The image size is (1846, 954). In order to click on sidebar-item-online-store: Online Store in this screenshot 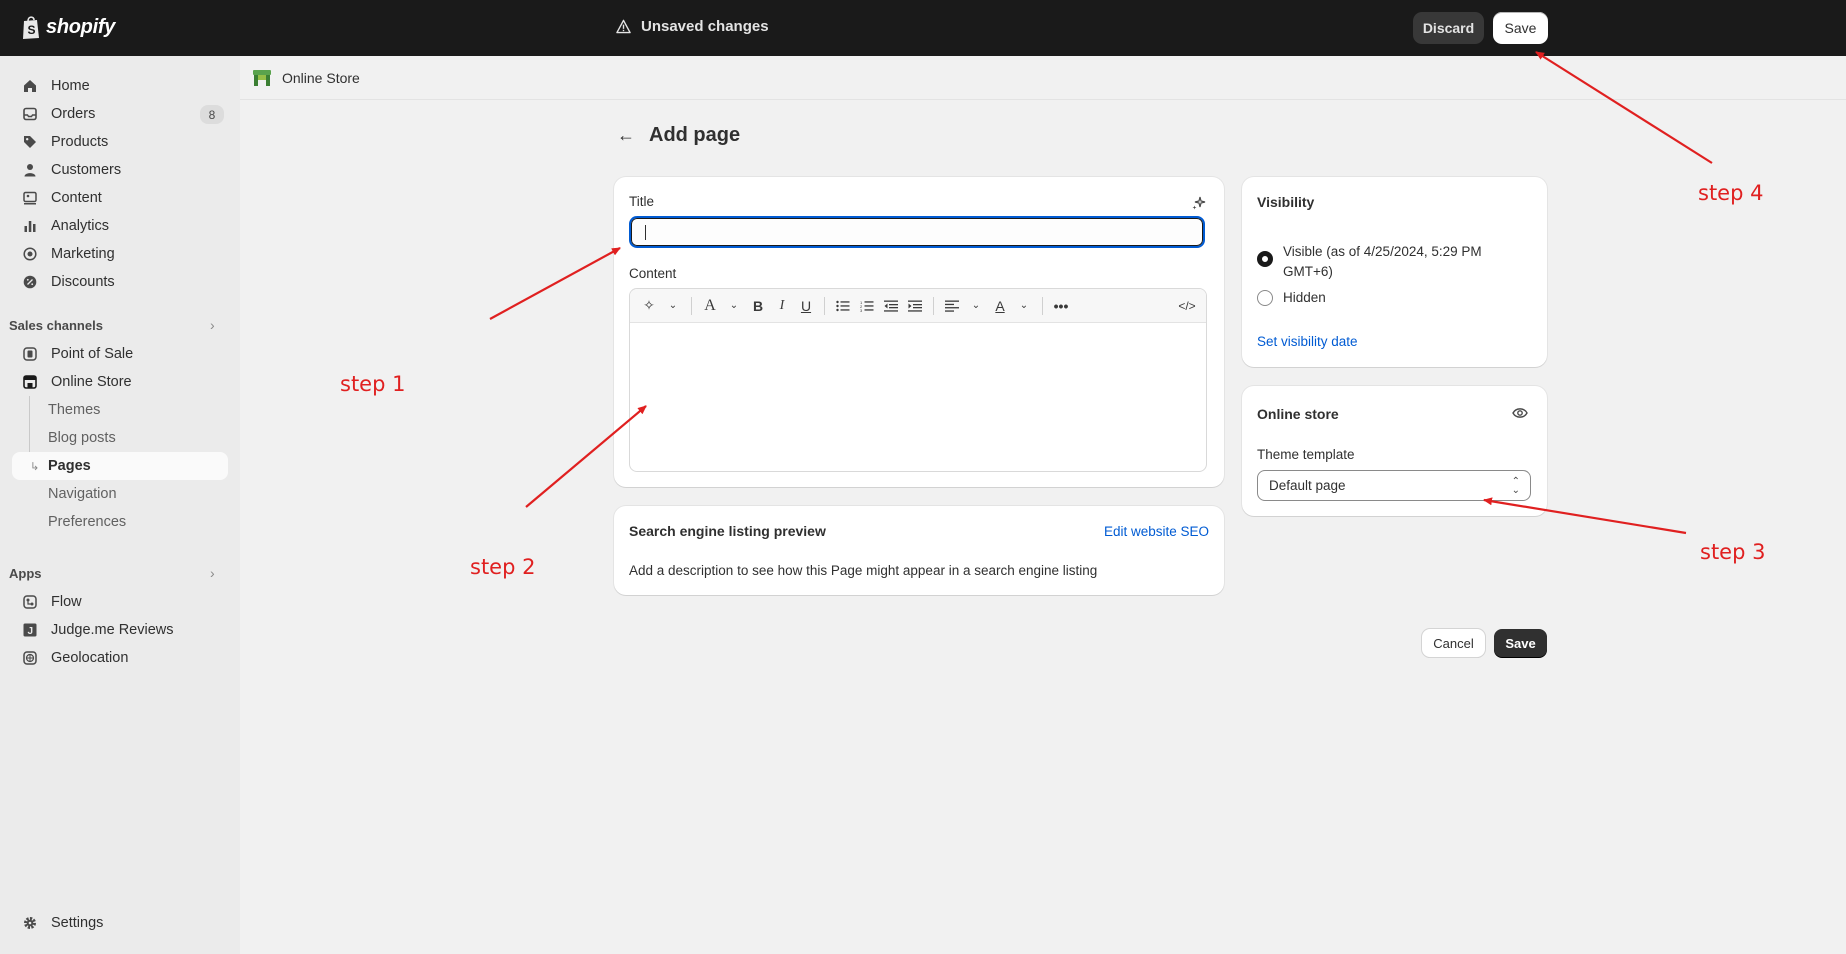, I will do `click(120, 382)`.